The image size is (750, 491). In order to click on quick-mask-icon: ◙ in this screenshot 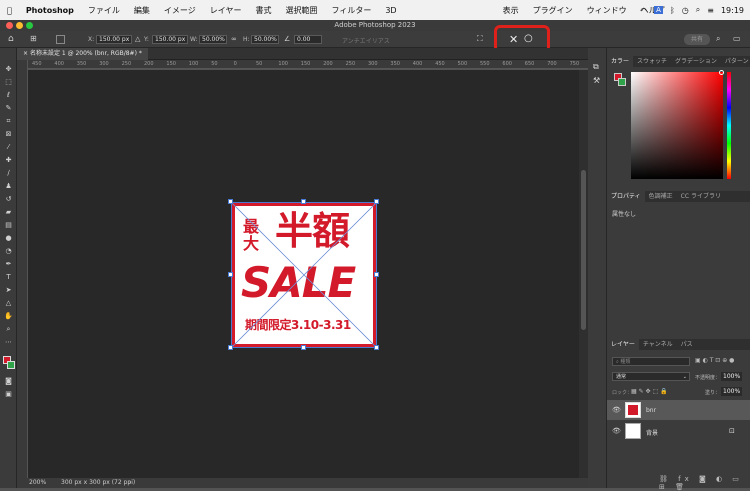, I will do `click(8, 381)`.